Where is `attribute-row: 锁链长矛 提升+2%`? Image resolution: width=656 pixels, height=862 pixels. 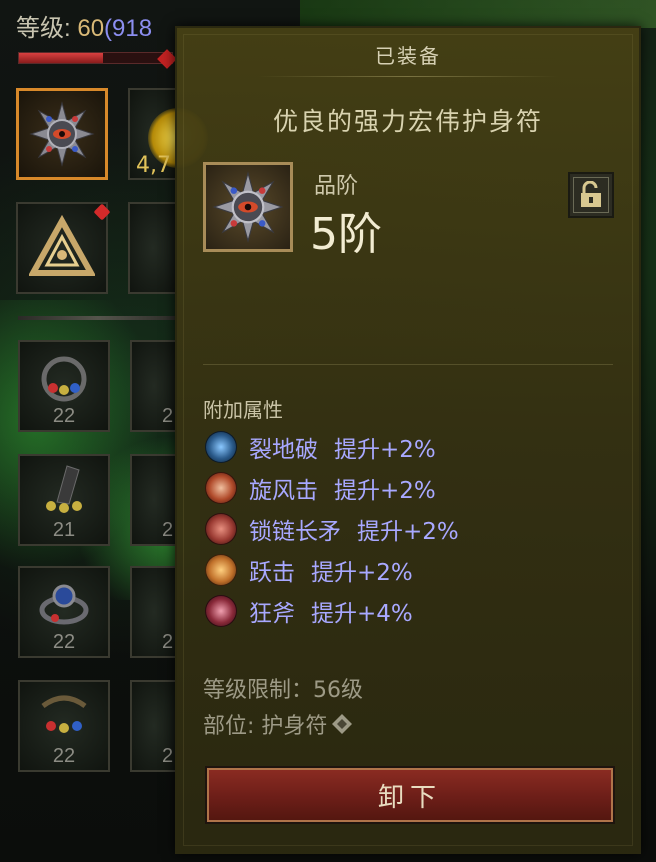 attribute-row: 锁链长矛 提升+2% is located at coordinates (332, 528).